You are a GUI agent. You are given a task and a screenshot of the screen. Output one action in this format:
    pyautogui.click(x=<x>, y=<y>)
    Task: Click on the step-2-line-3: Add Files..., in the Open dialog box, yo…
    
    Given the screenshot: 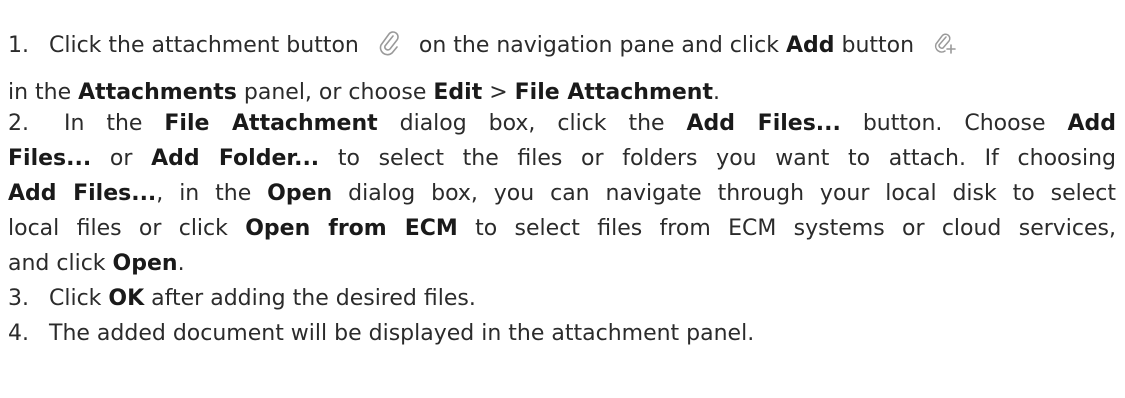 What is the action you would take?
    pyautogui.click(x=562, y=193)
    